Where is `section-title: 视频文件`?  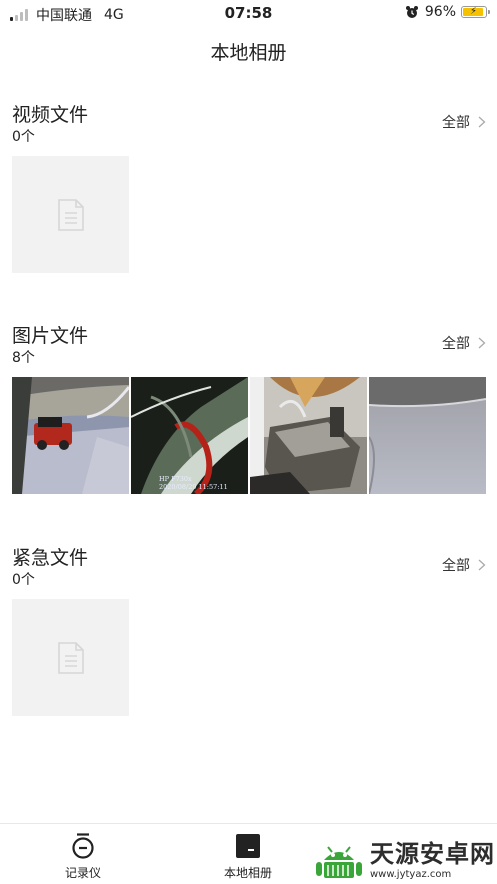 section-title: 视频文件 is located at coordinates (50, 115).